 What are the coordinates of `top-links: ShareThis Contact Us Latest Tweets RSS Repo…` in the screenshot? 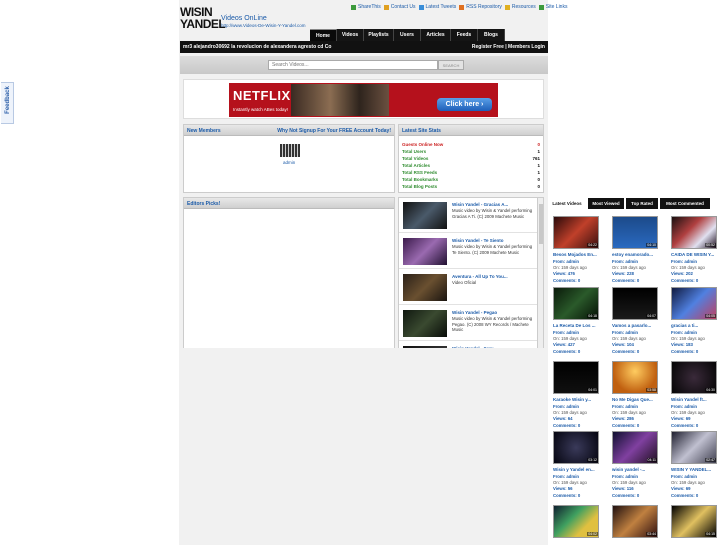 It's located at (459, 7).